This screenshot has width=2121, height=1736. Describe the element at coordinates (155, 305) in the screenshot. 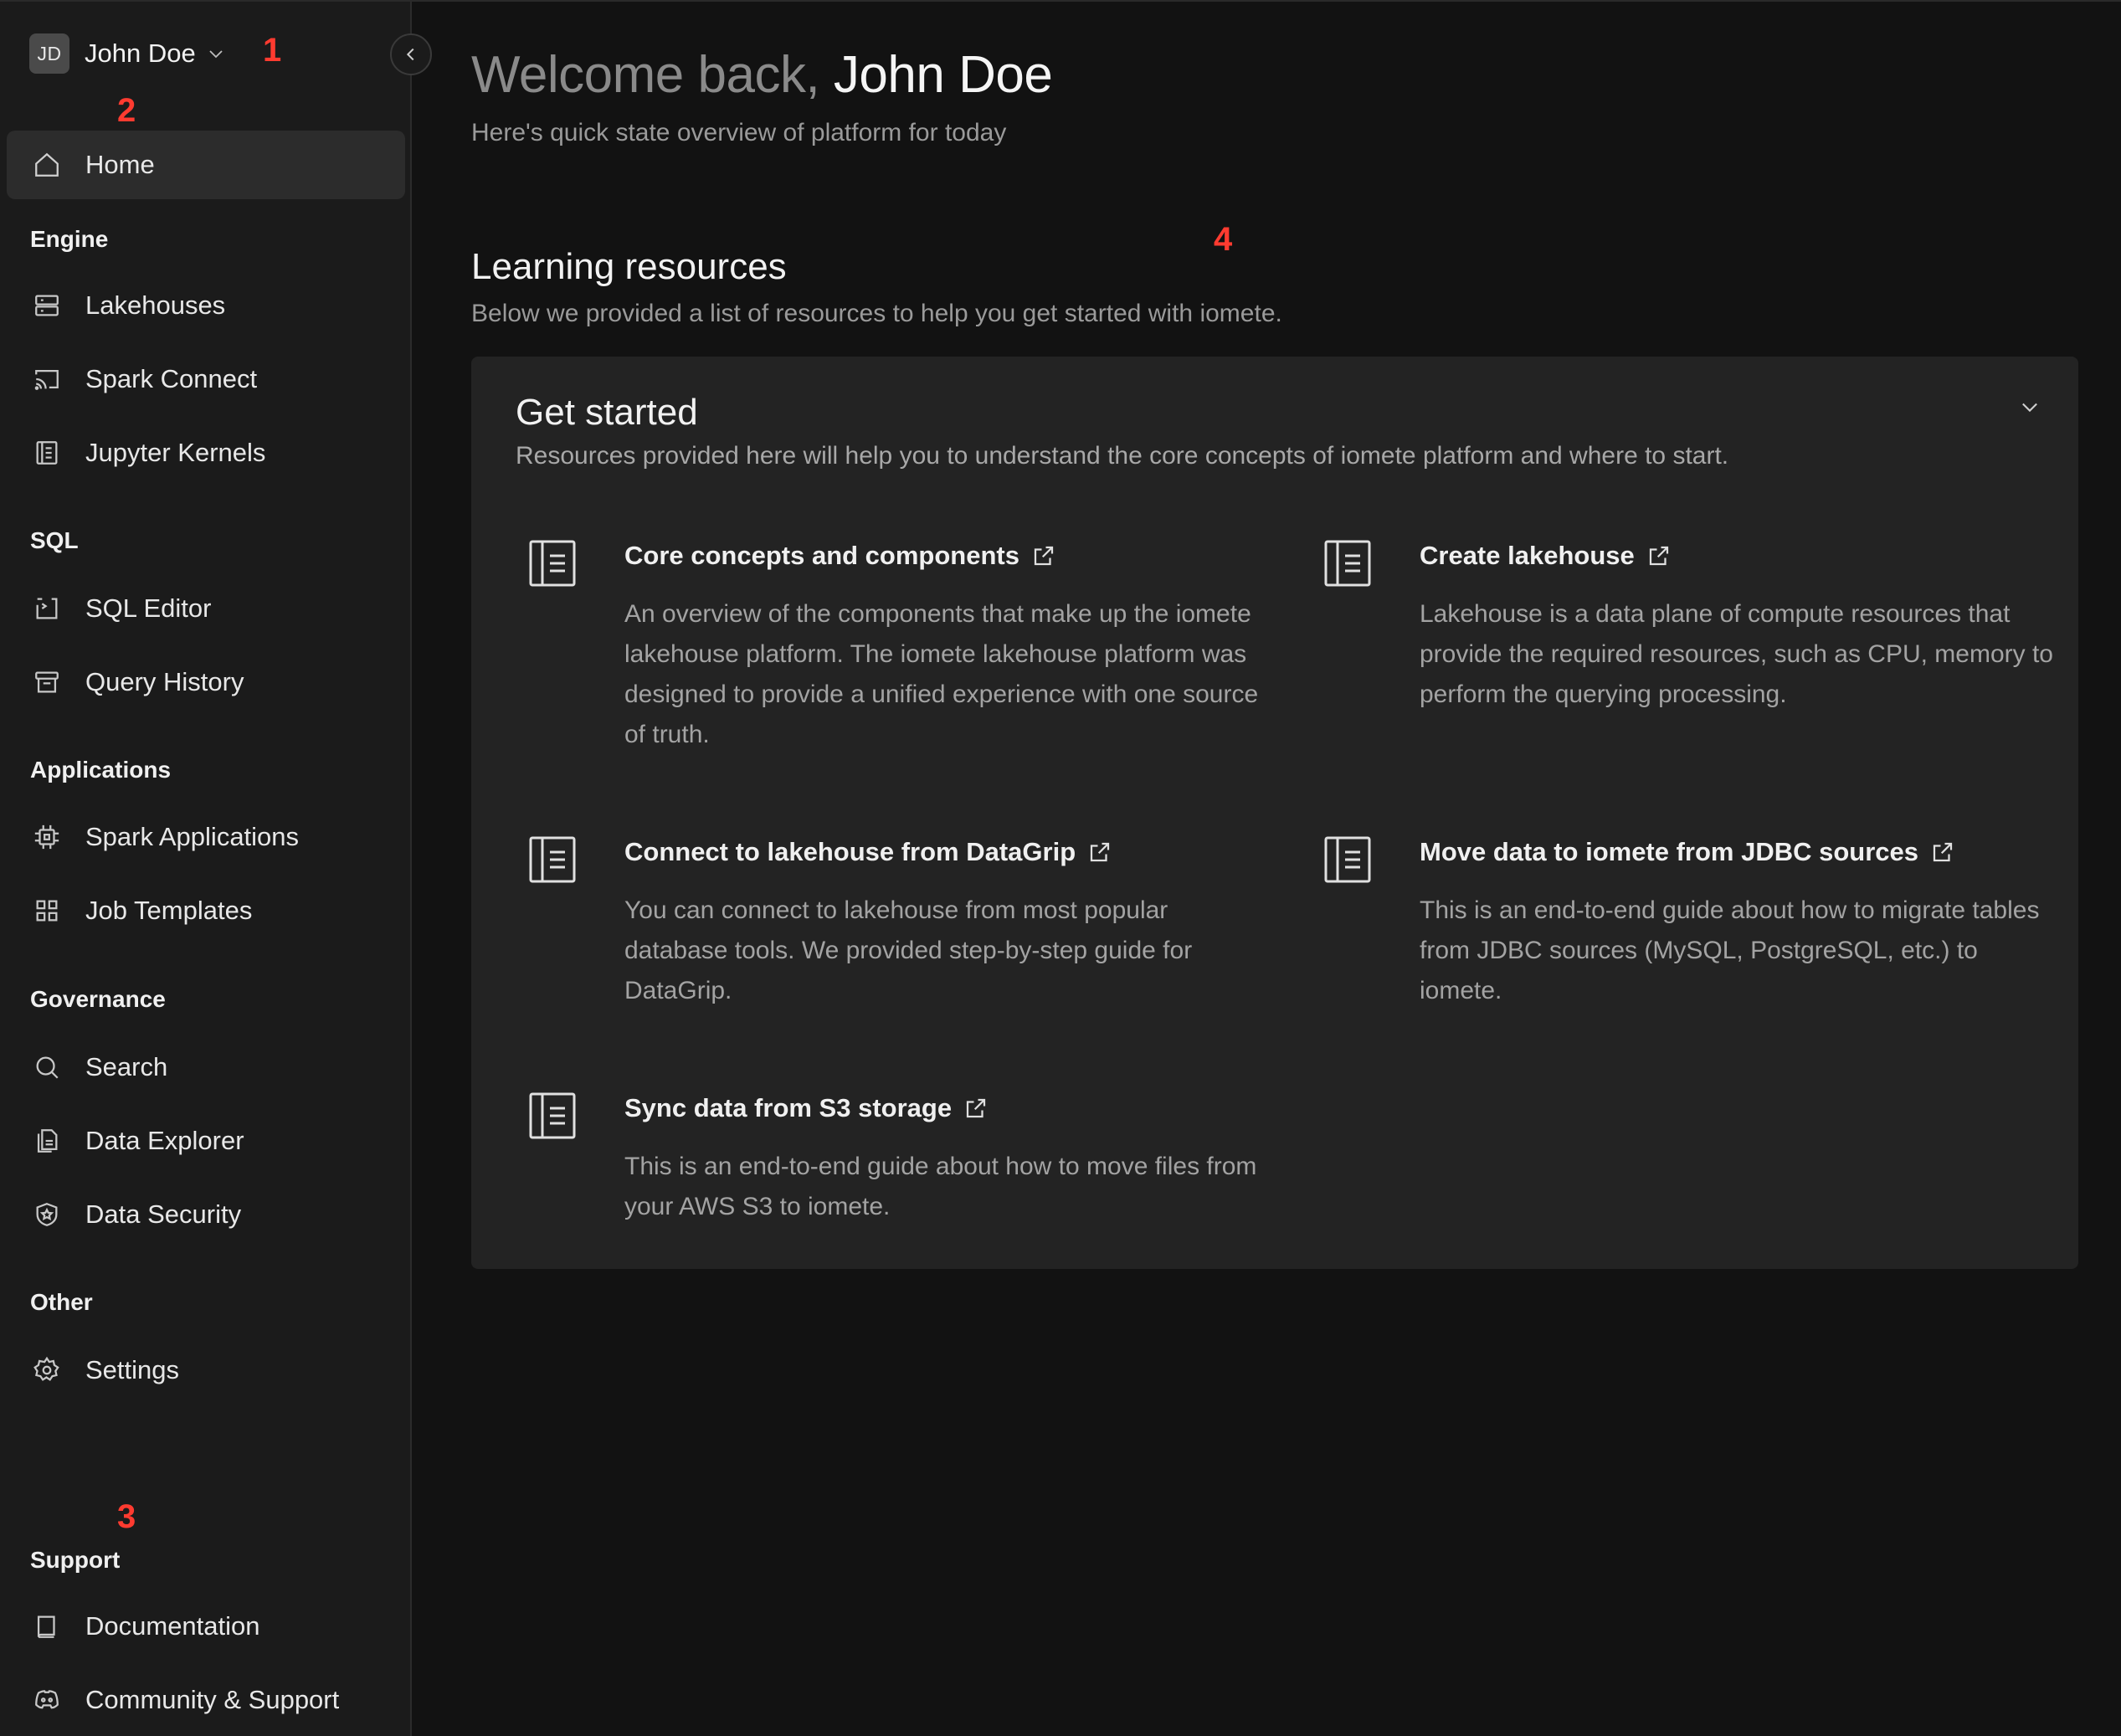

I see `sidebar-item-label: Lakehouses` at that location.